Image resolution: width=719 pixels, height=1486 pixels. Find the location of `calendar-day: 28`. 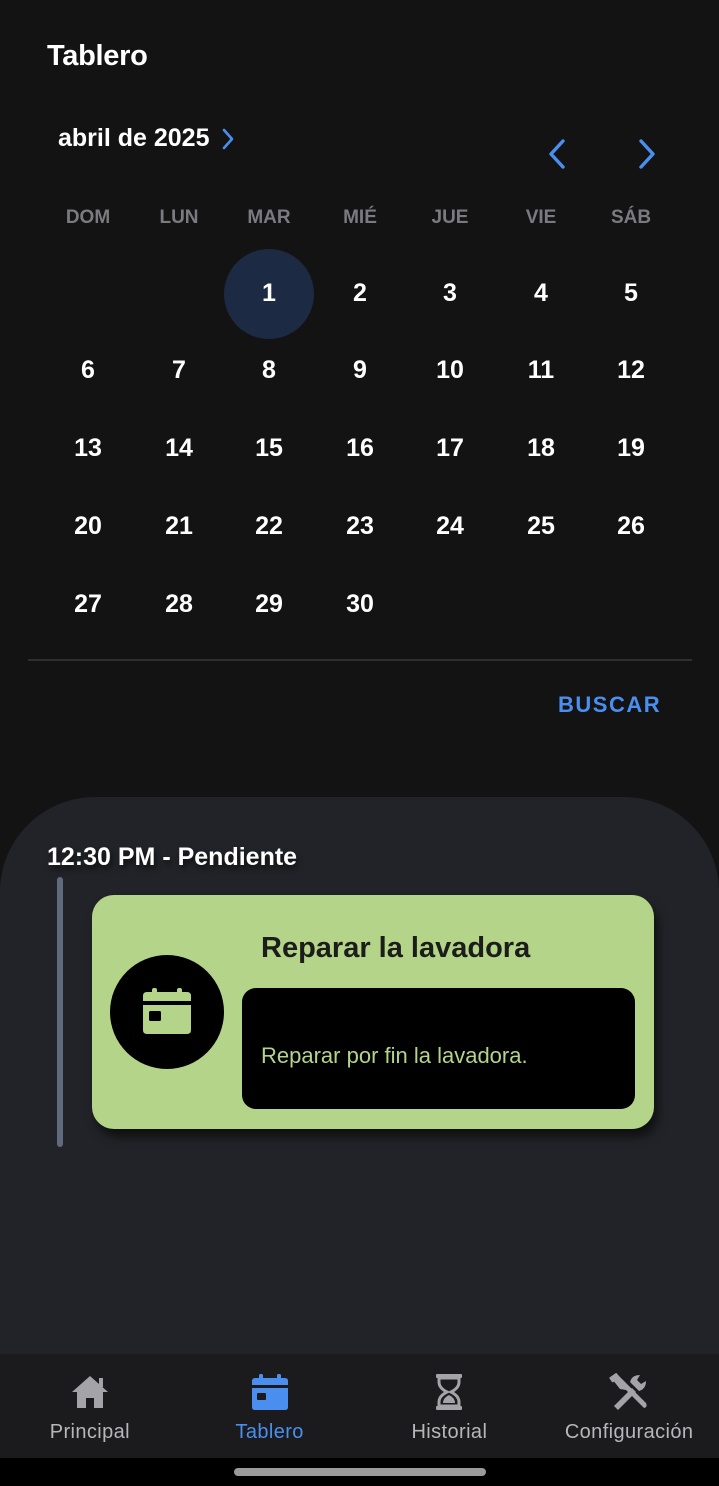

calendar-day: 28 is located at coordinates (179, 604).